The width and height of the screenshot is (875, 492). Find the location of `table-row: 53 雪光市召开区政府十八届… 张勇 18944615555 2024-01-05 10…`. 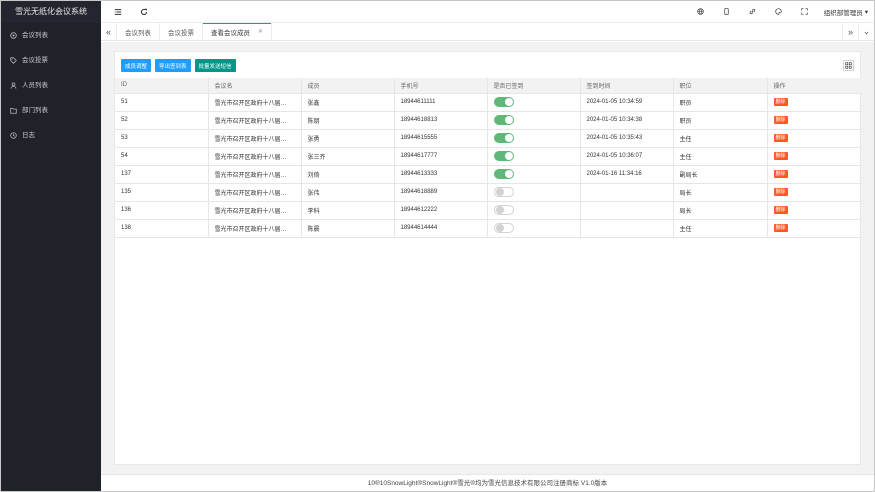

table-row: 53 雪光市召开区政府十八届… 张勇 18944615555 2024-01-05 10… is located at coordinates (488, 138).